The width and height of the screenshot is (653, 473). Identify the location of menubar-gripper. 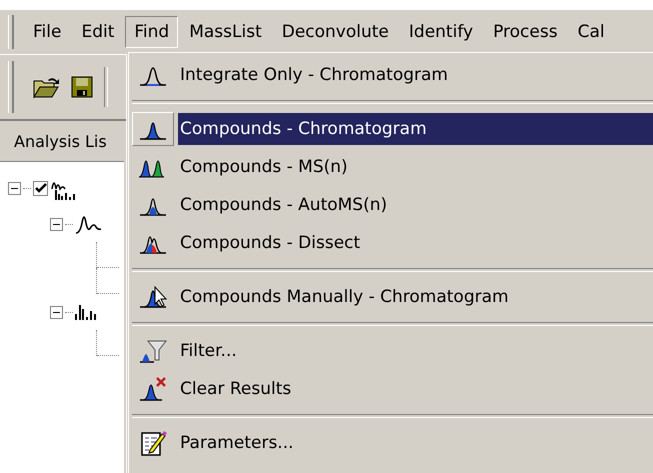
(11, 32).